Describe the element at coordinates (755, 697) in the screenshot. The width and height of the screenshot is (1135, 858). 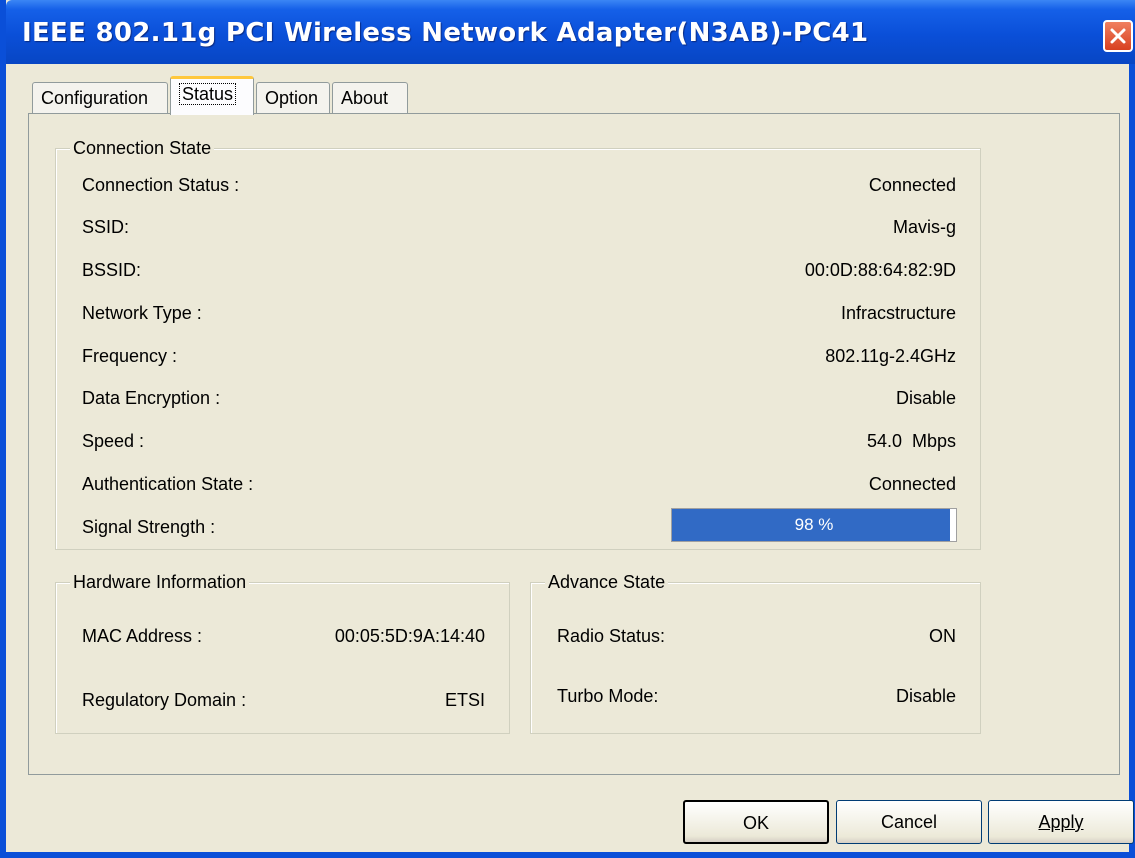
I see `row-turbo-mode: Turbo Mode: Disable` at that location.